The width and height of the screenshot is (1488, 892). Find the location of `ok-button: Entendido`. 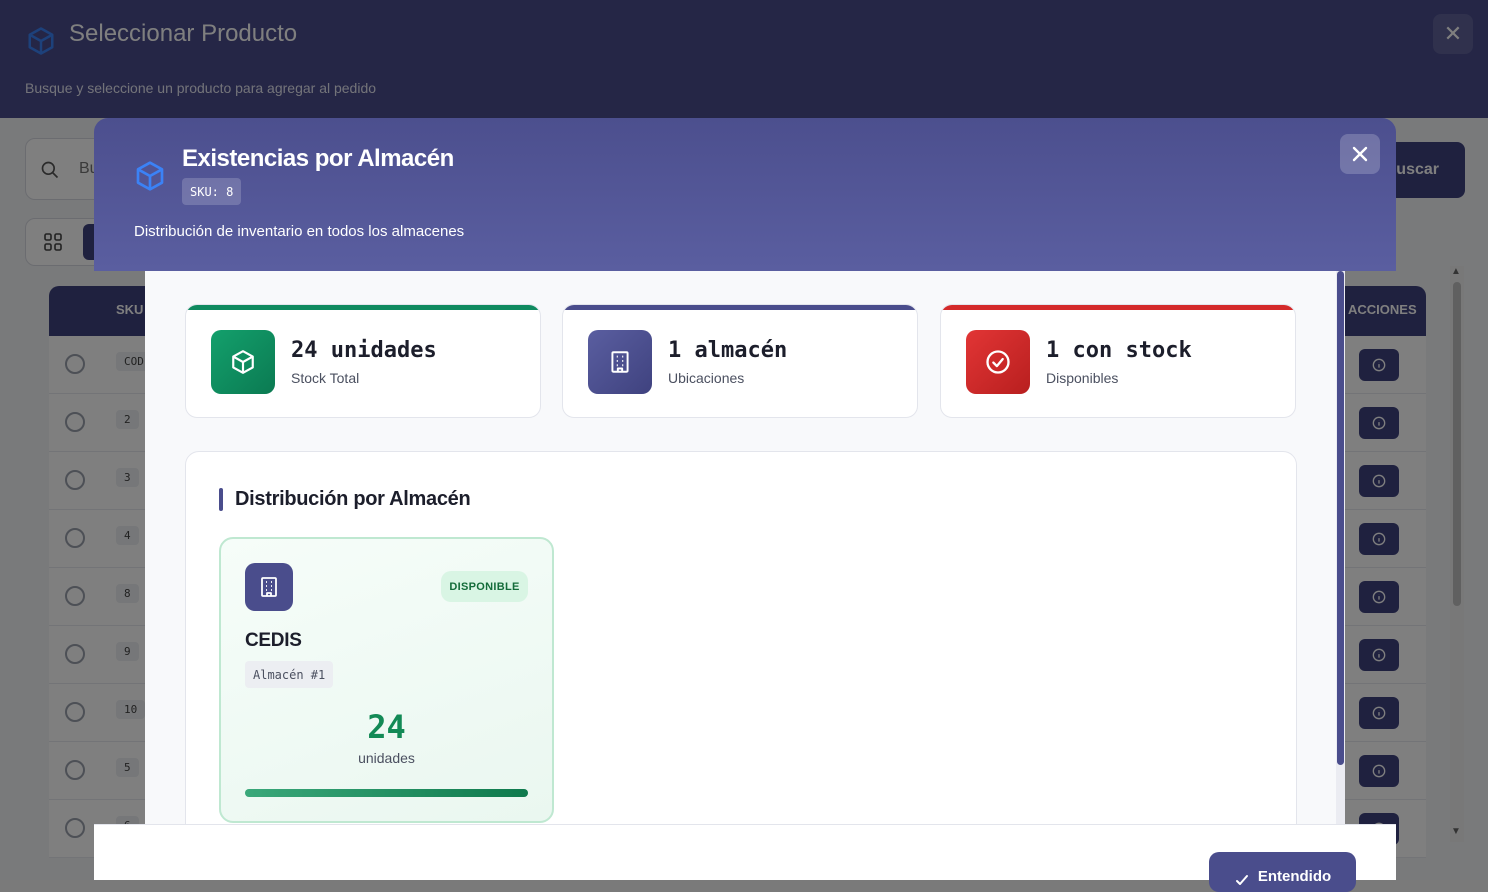

ok-button: Entendido is located at coordinates (1282, 872).